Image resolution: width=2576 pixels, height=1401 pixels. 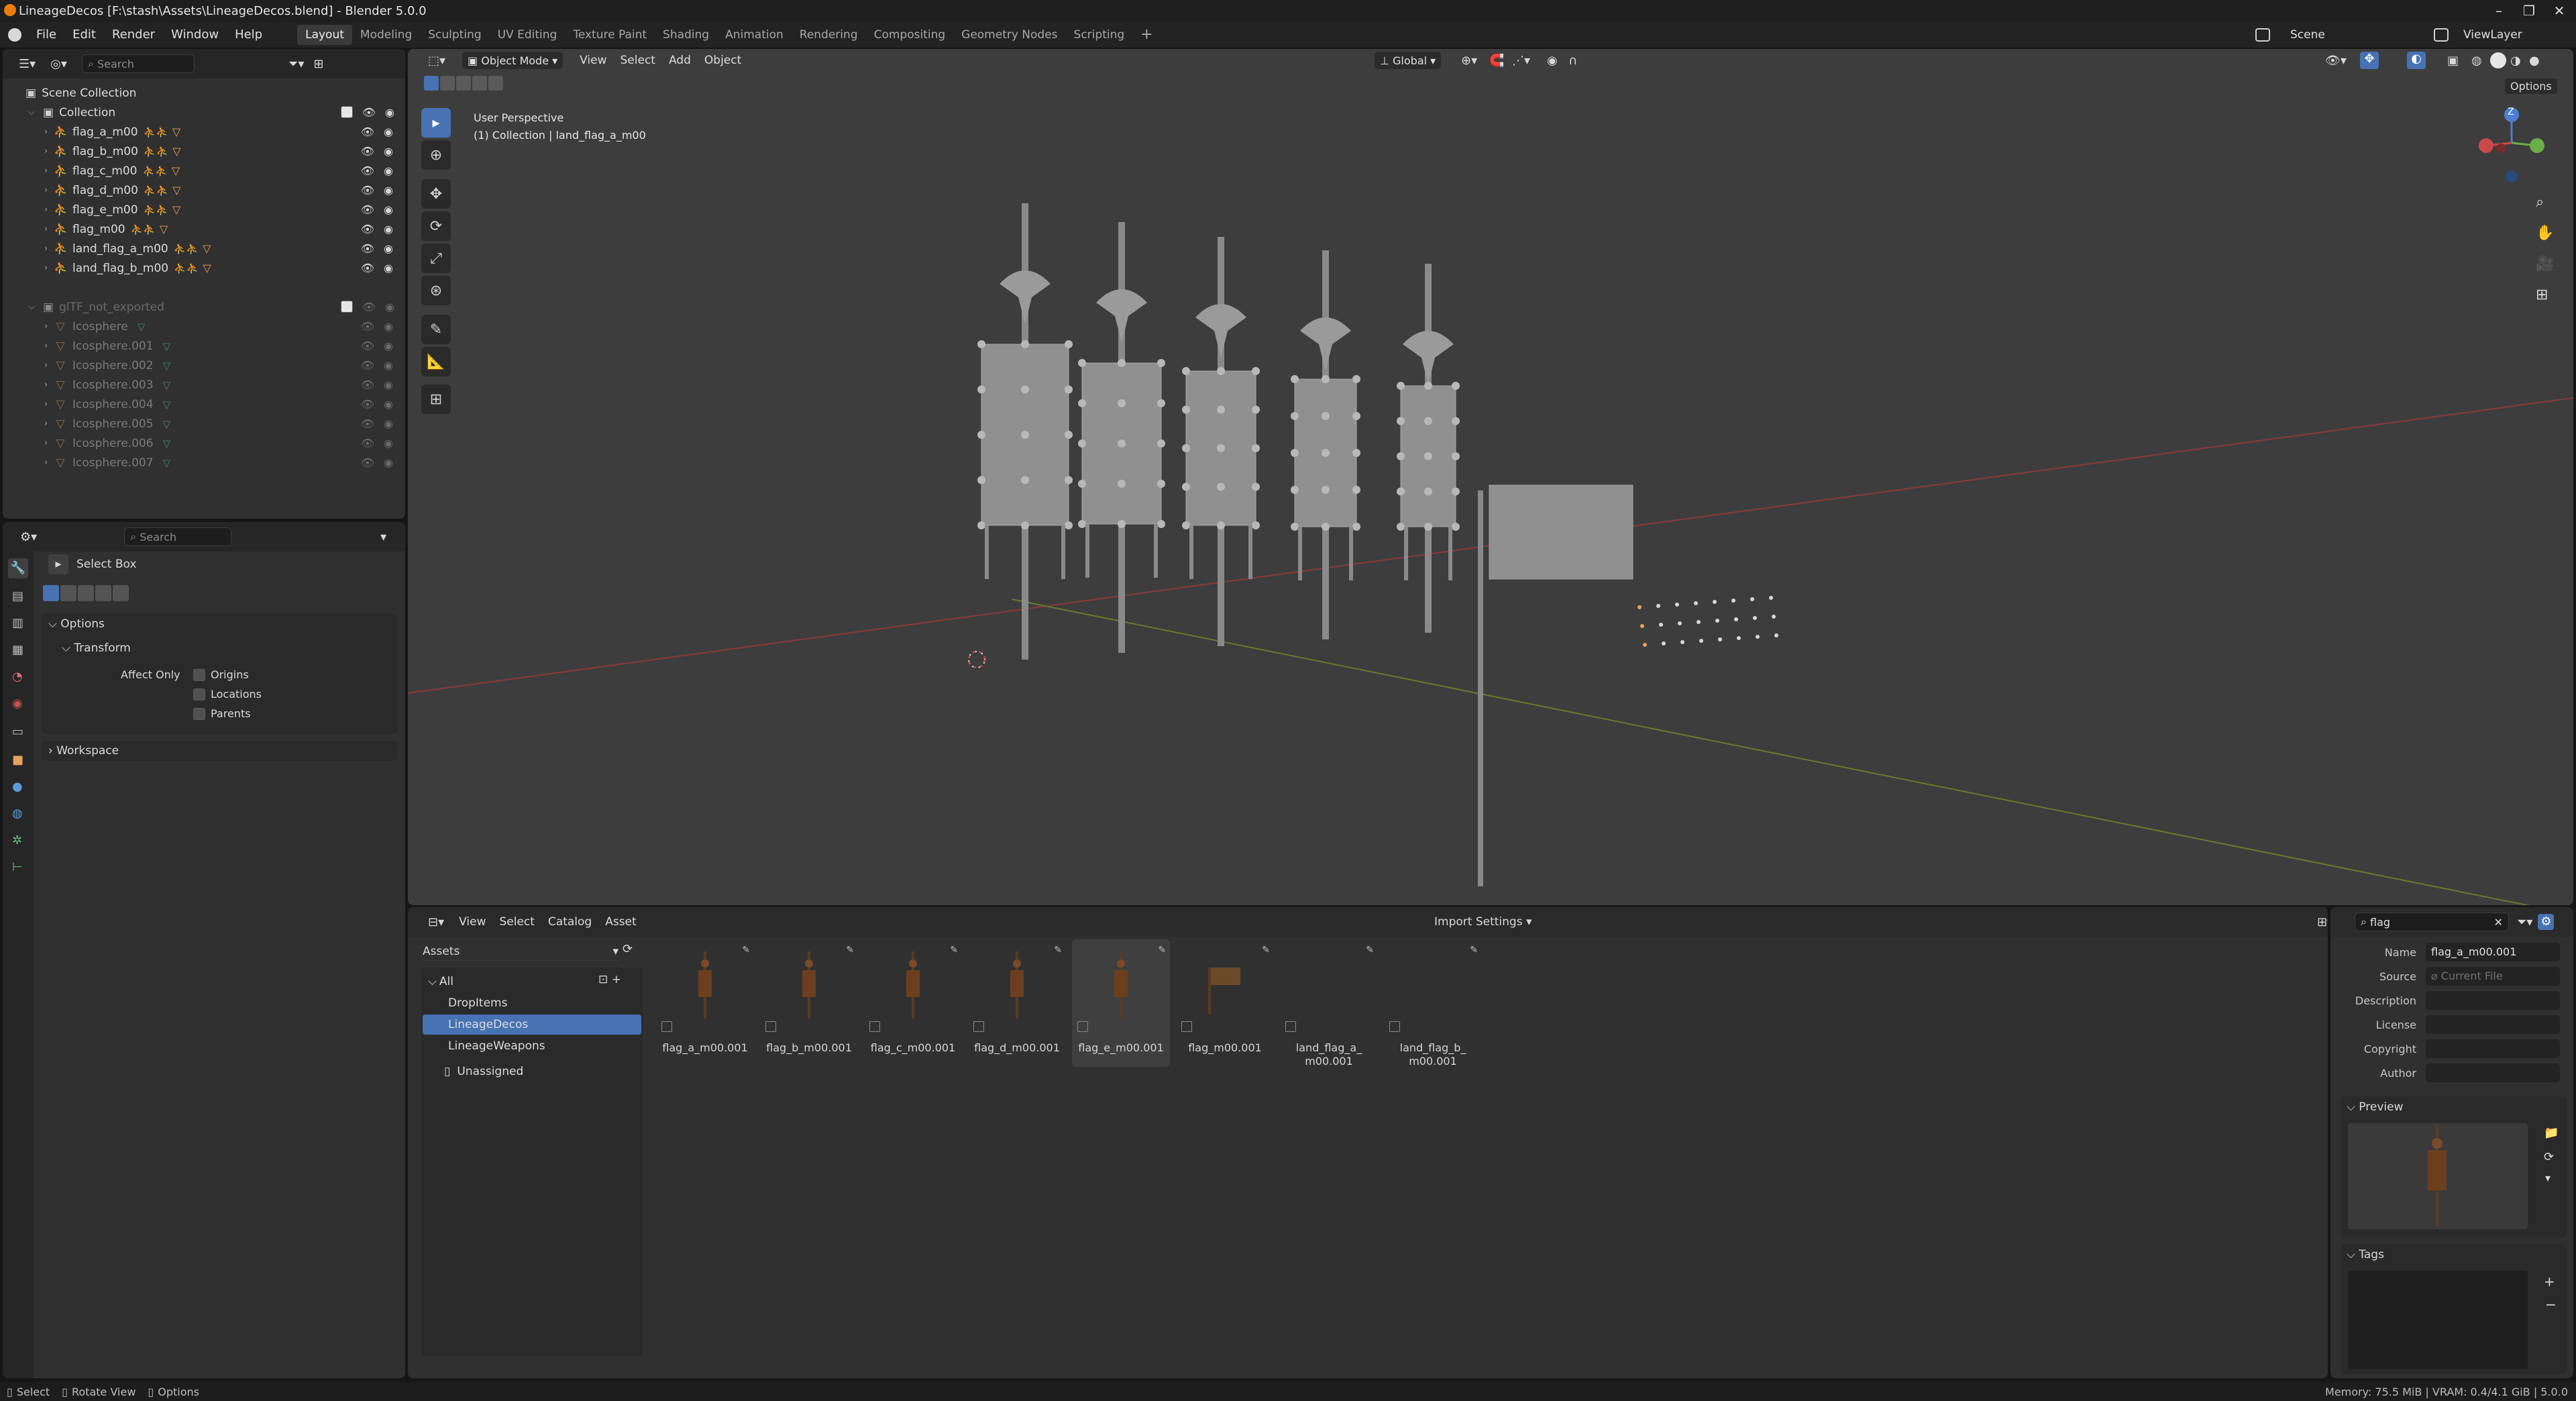 I want to click on camera-view-icon: 🎥, so click(x=2545, y=264).